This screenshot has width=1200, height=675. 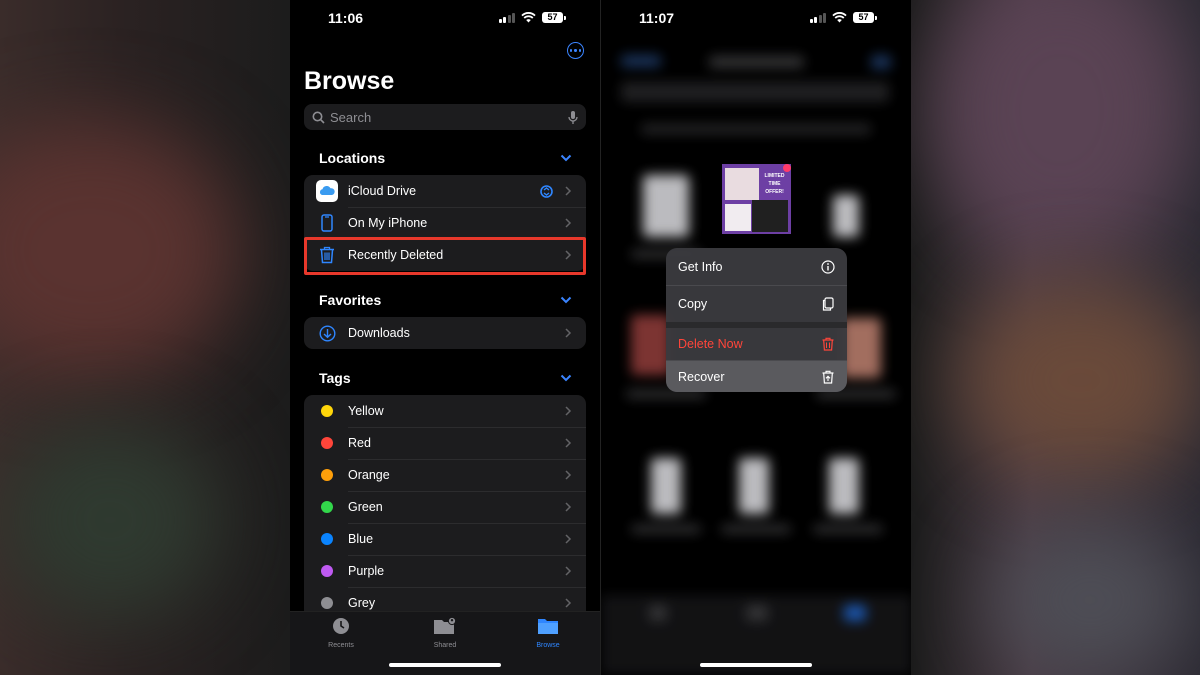 What do you see at coordinates (445, 191) in the screenshot?
I see `location-item-icloud-drive: iCloud Drive` at bounding box center [445, 191].